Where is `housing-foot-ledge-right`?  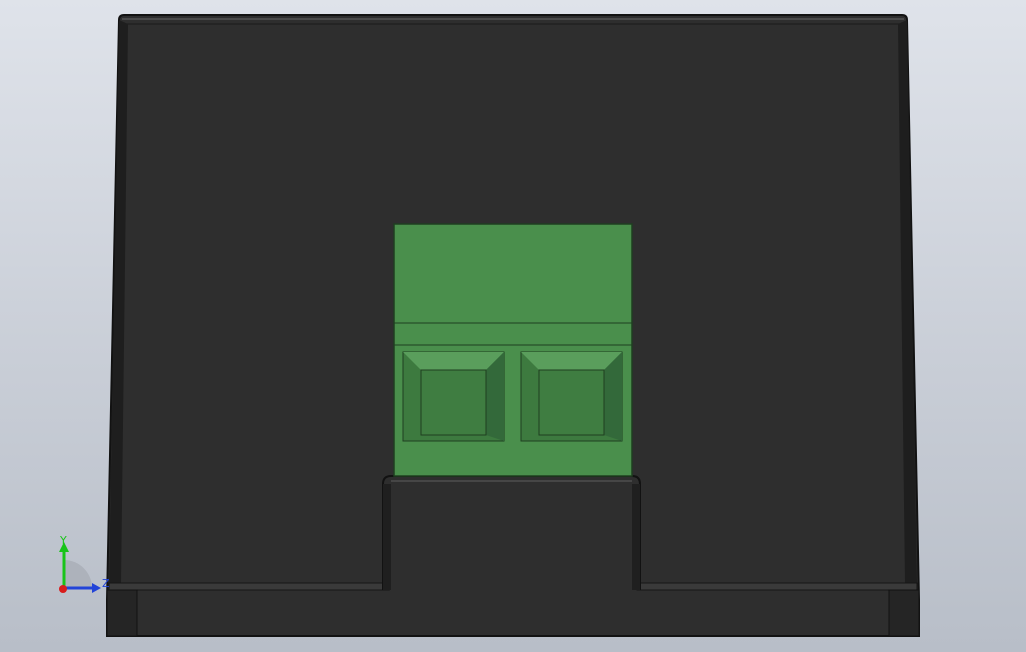
housing-foot-ledge-right is located at coordinates (777, 586).